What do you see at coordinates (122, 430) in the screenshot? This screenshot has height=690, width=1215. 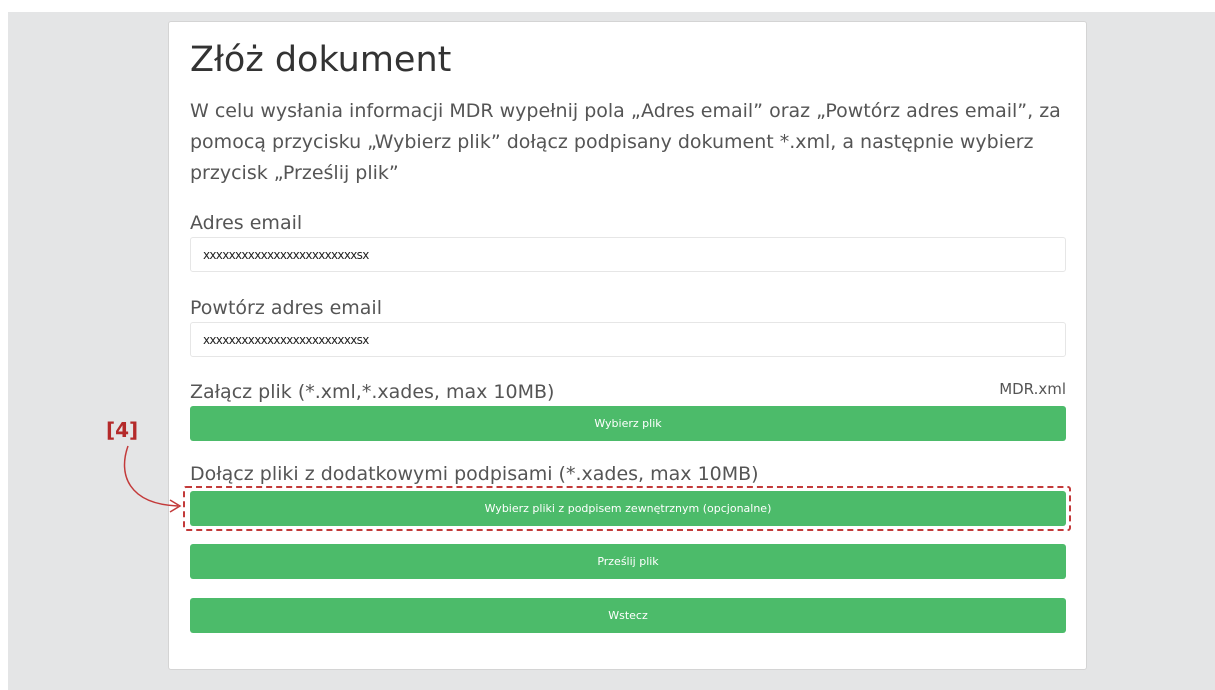 I see `step-marker: [4]` at bounding box center [122, 430].